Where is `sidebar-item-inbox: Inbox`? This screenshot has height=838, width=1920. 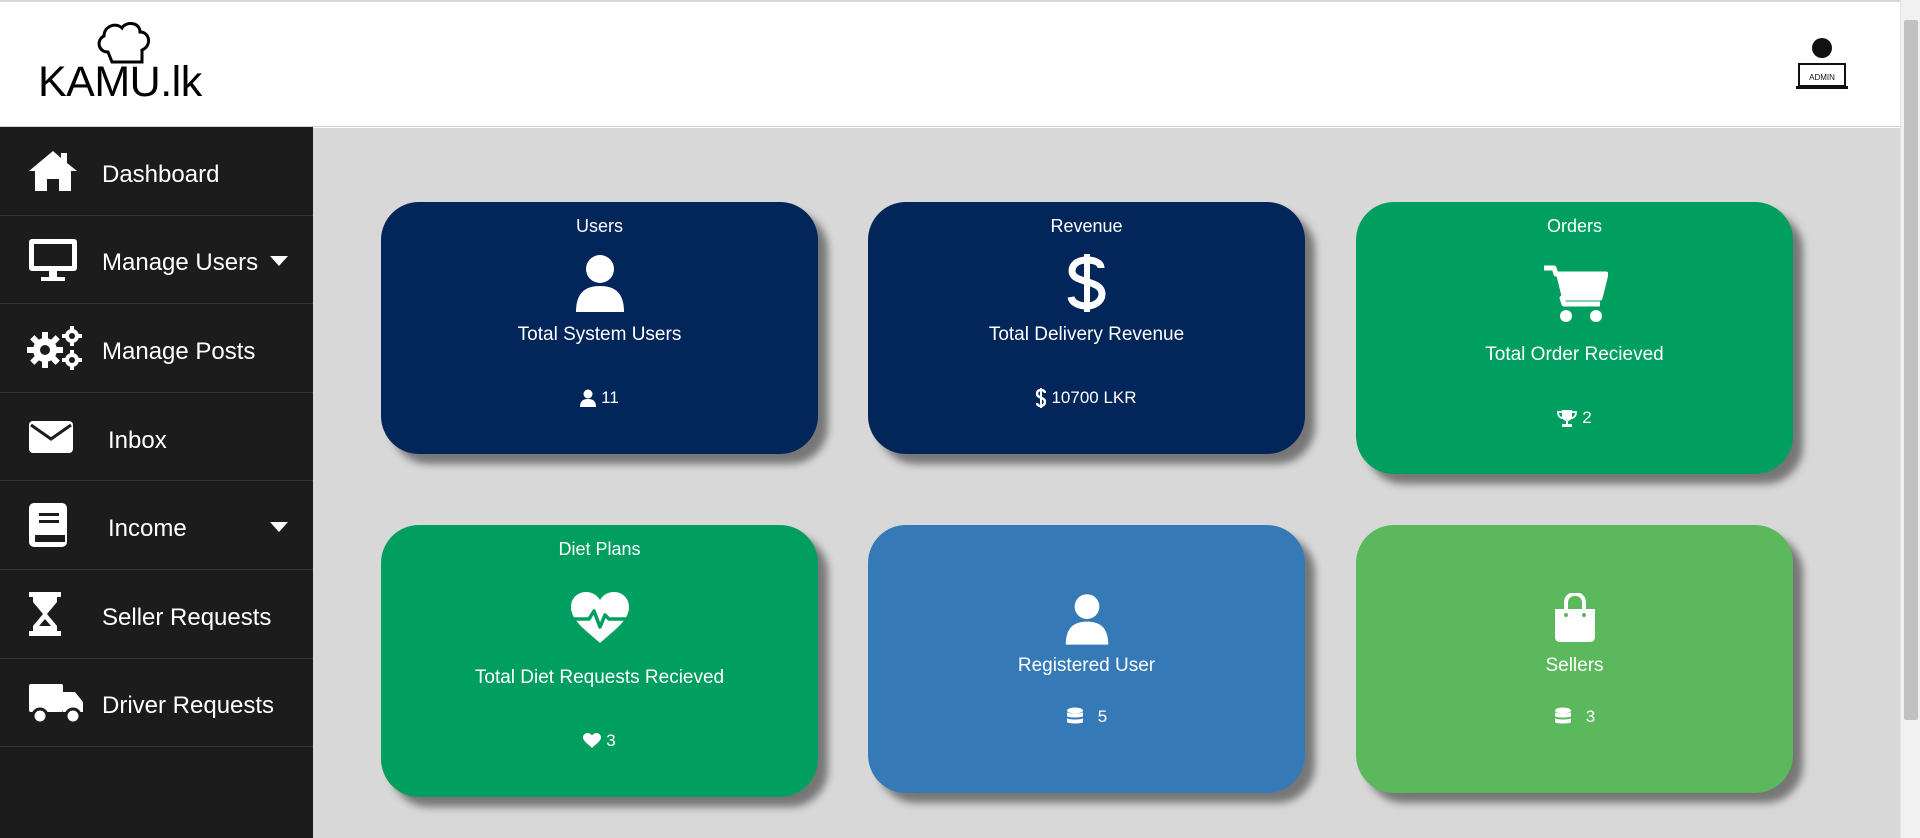
sidebar-item-inbox: Inbox is located at coordinates (156, 437).